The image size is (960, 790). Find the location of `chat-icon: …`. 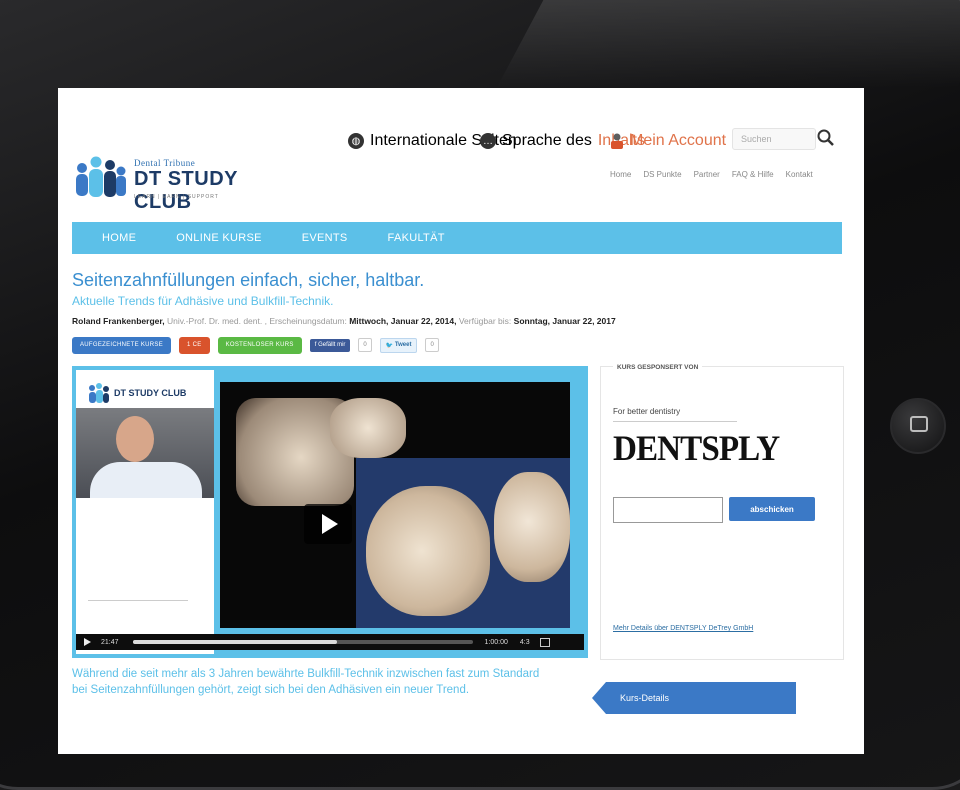

chat-icon: … is located at coordinates (488, 141).